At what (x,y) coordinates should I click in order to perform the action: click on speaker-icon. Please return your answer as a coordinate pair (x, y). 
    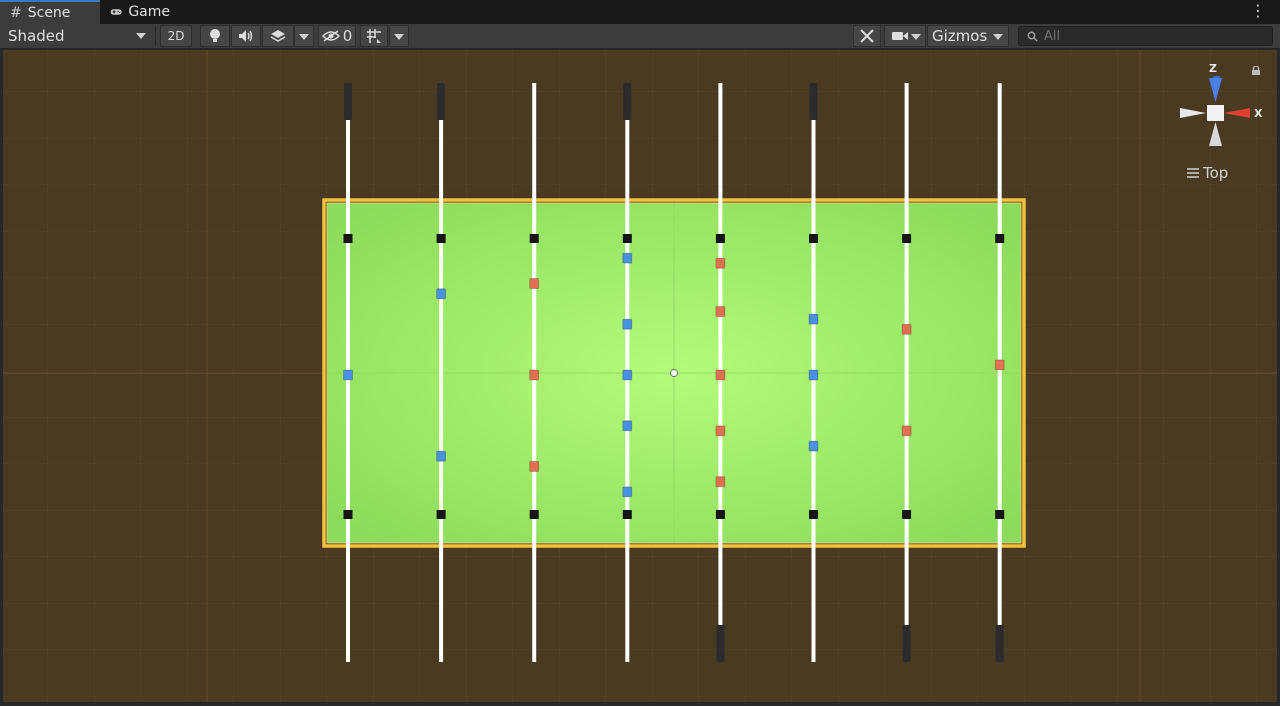
    Looking at the image, I should click on (246, 36).